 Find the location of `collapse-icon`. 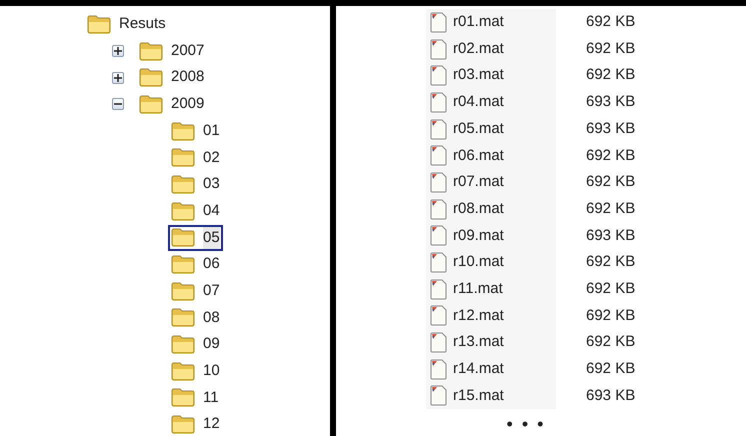

collapse-icon is located at coordinates (118, 104).